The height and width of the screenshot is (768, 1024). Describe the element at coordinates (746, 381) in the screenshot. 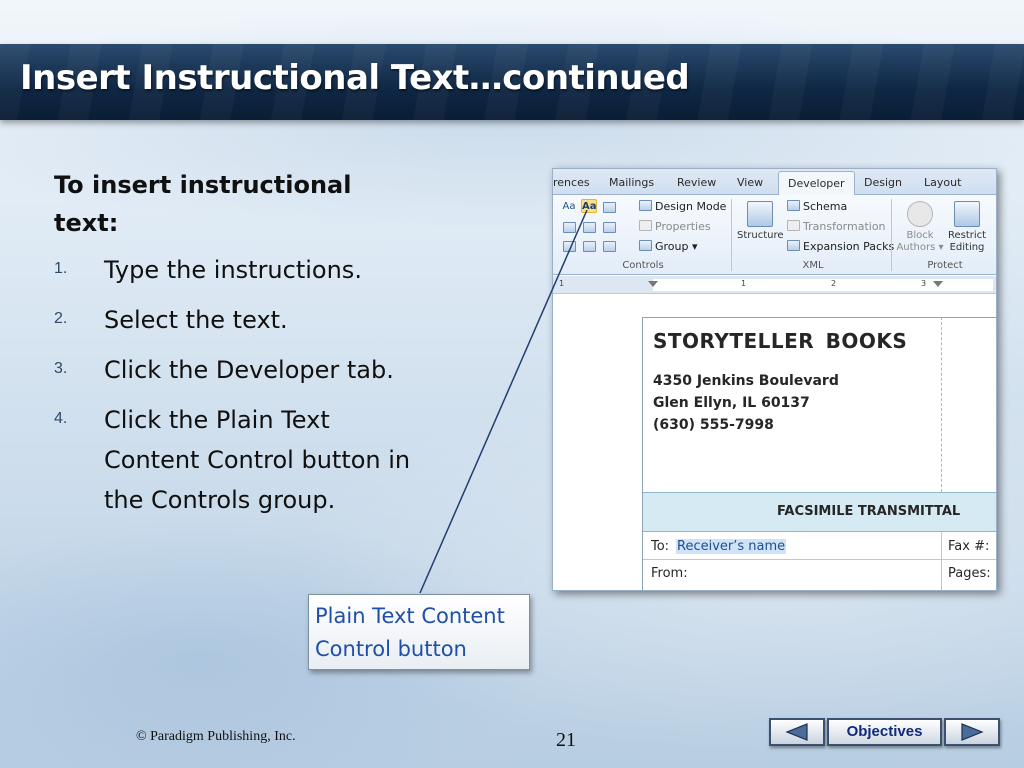

I see `address-line: 4350 Jenkins Boulevard` at that location.